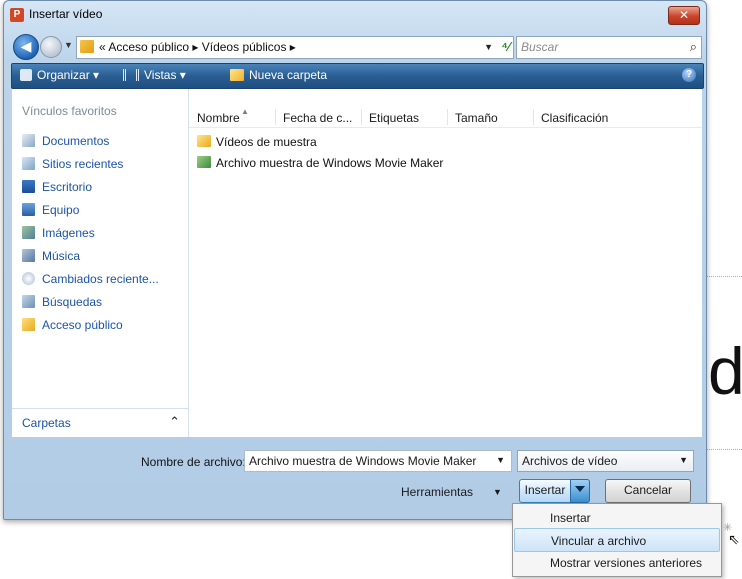 The image size is (742, 579). What do you see at coordinates (204, 162) in the screenshot?
I see `movie-file-icon` at bounding box center [204, 162].